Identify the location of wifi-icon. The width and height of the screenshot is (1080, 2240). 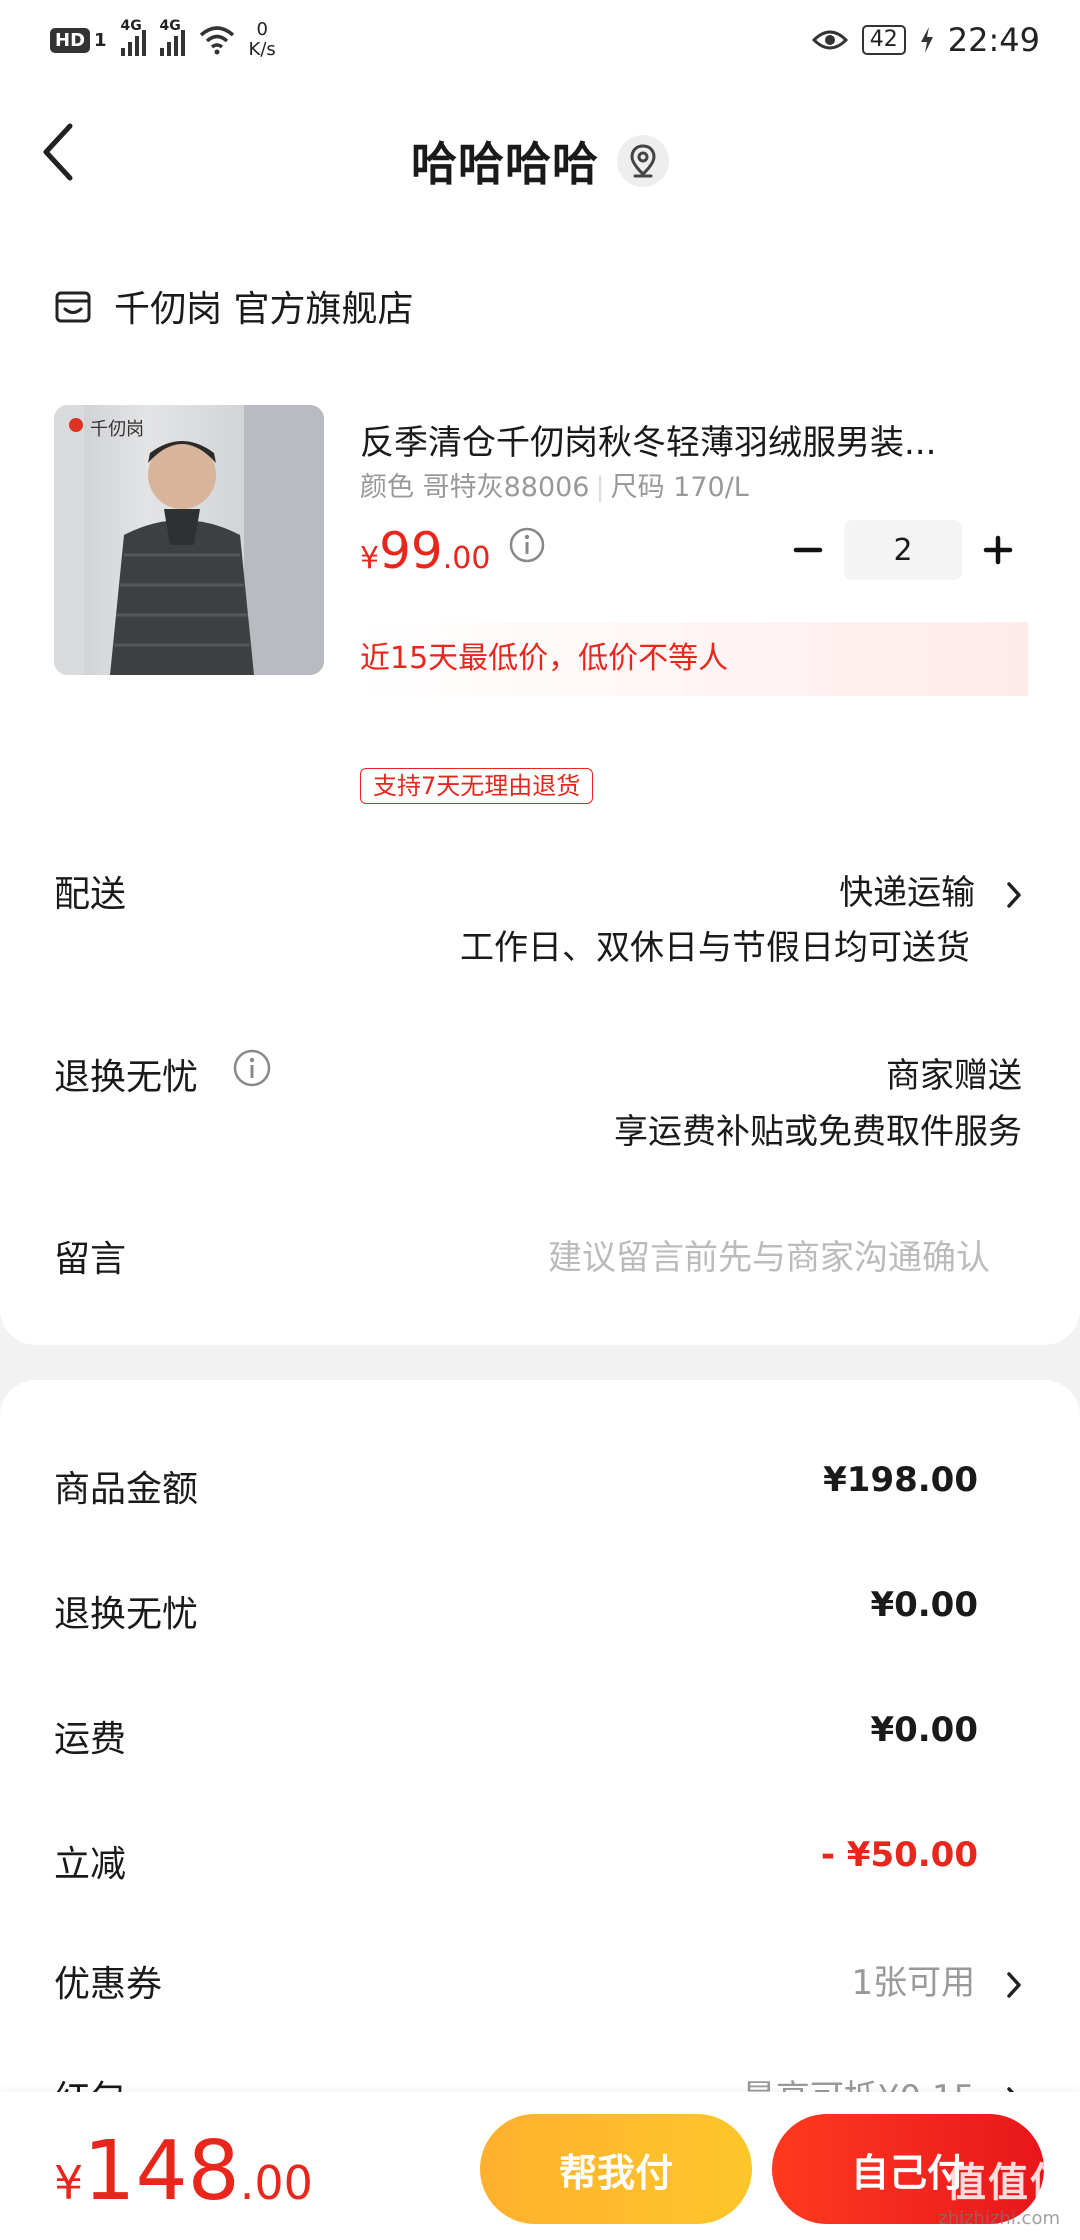
(216, 40).